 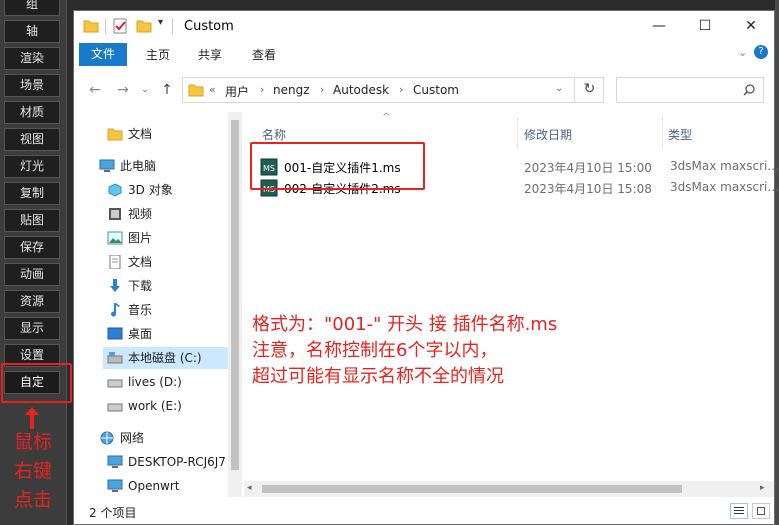 I want to click on new-folder-icon, so click(x=144, y=26).